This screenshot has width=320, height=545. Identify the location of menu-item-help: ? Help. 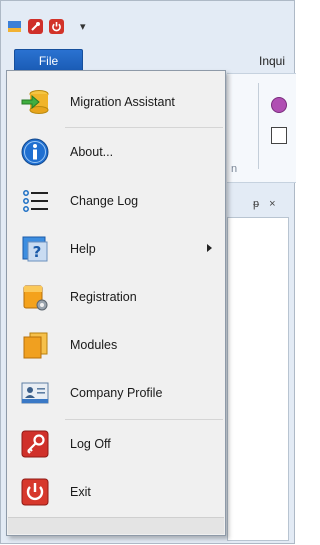
(116, 249).